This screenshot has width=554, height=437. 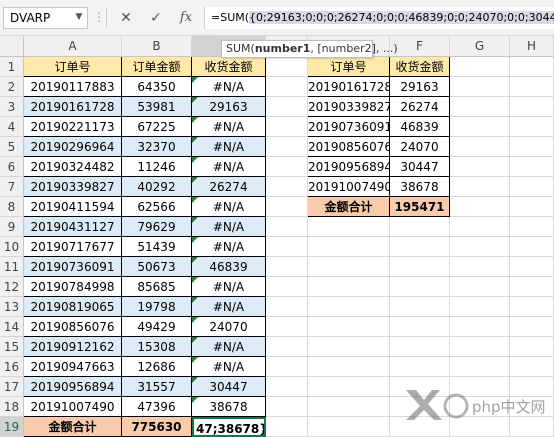 I want to click on left-data-cell: 20190717677, so click(x=73, y=247).